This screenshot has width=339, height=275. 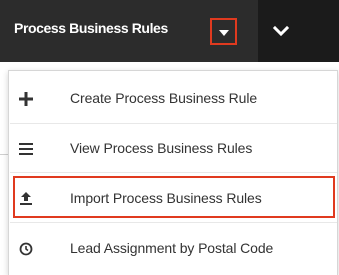 I want to click on chevron-down-icon, so click(x=281, y=31).